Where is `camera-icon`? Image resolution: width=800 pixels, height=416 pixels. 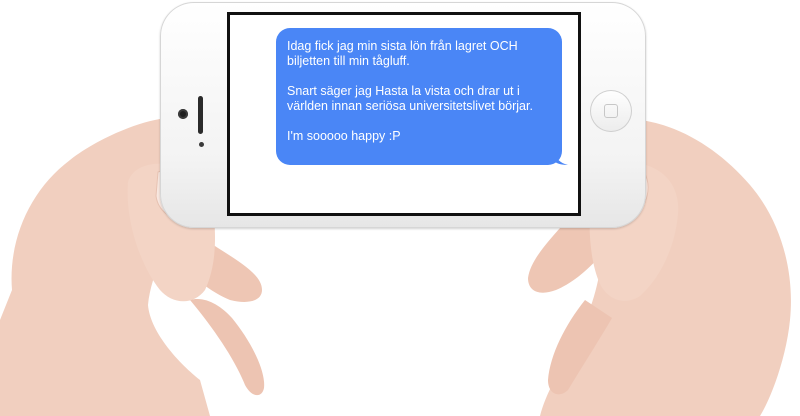 camera-icon is located at coordinates (183, 114).